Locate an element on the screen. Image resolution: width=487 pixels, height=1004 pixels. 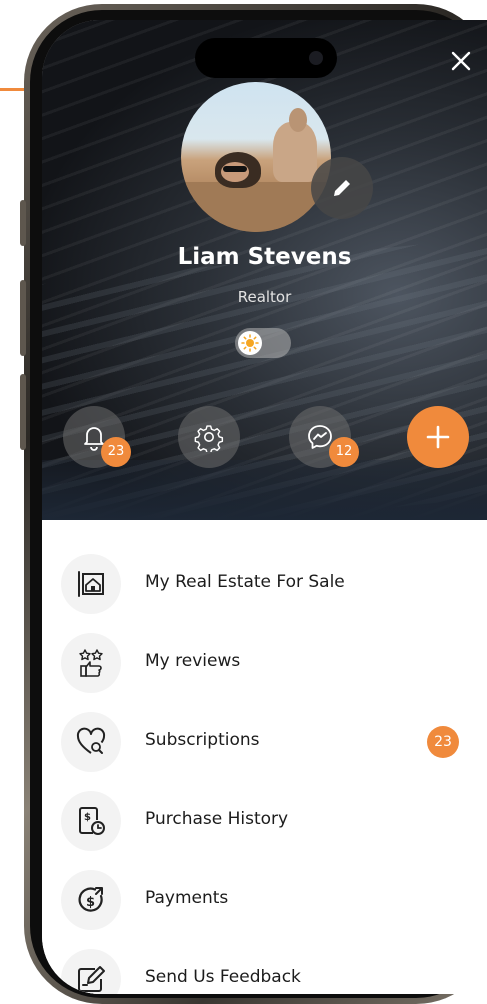
menu-item-label: Send Us Feedback is located at coordinates (223, 977).